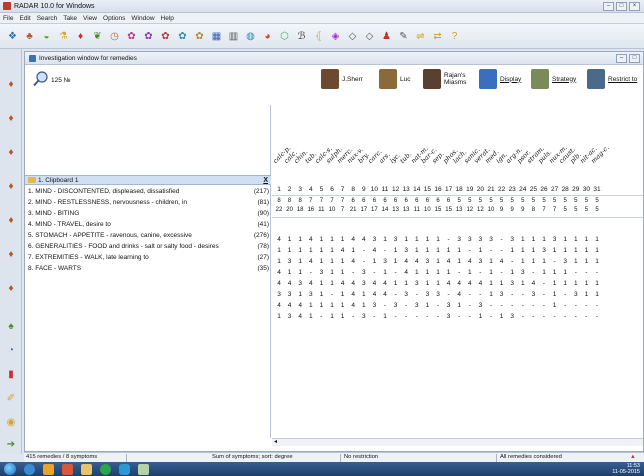 The width and height of the screenshot is (644, 476). Describe the element at coordinates (24, 18) in the screenshot. I see `menu-edit: Edit` at that location.